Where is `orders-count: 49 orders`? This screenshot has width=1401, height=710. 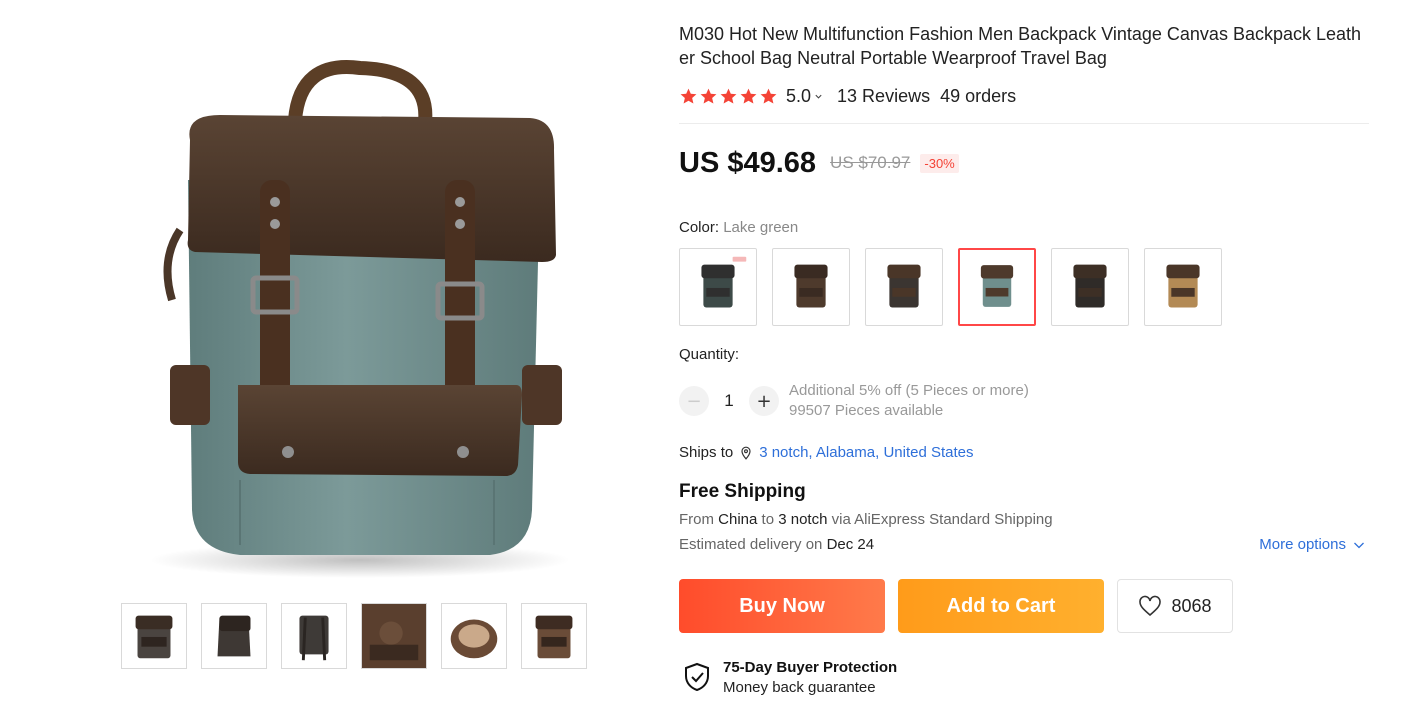 orders-count: 49 orders is located at coordinates (978, 95).